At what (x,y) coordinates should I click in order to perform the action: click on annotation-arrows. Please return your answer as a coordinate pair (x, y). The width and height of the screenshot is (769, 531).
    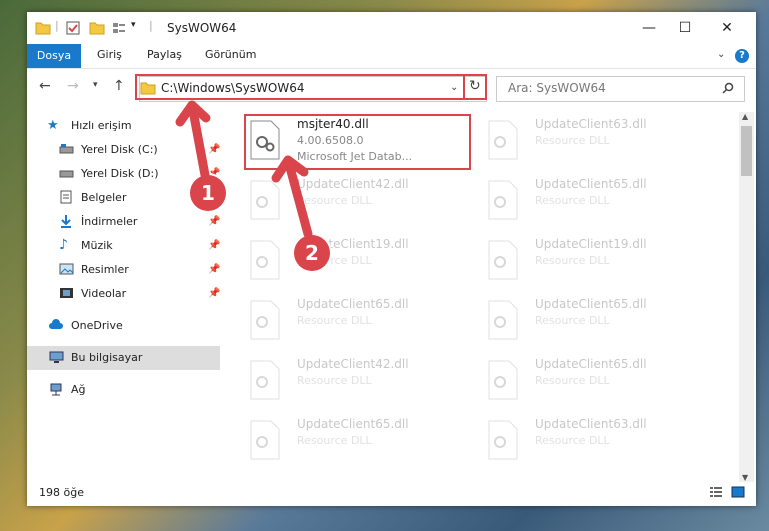
    Looking at the image, I should click on (244, 169).